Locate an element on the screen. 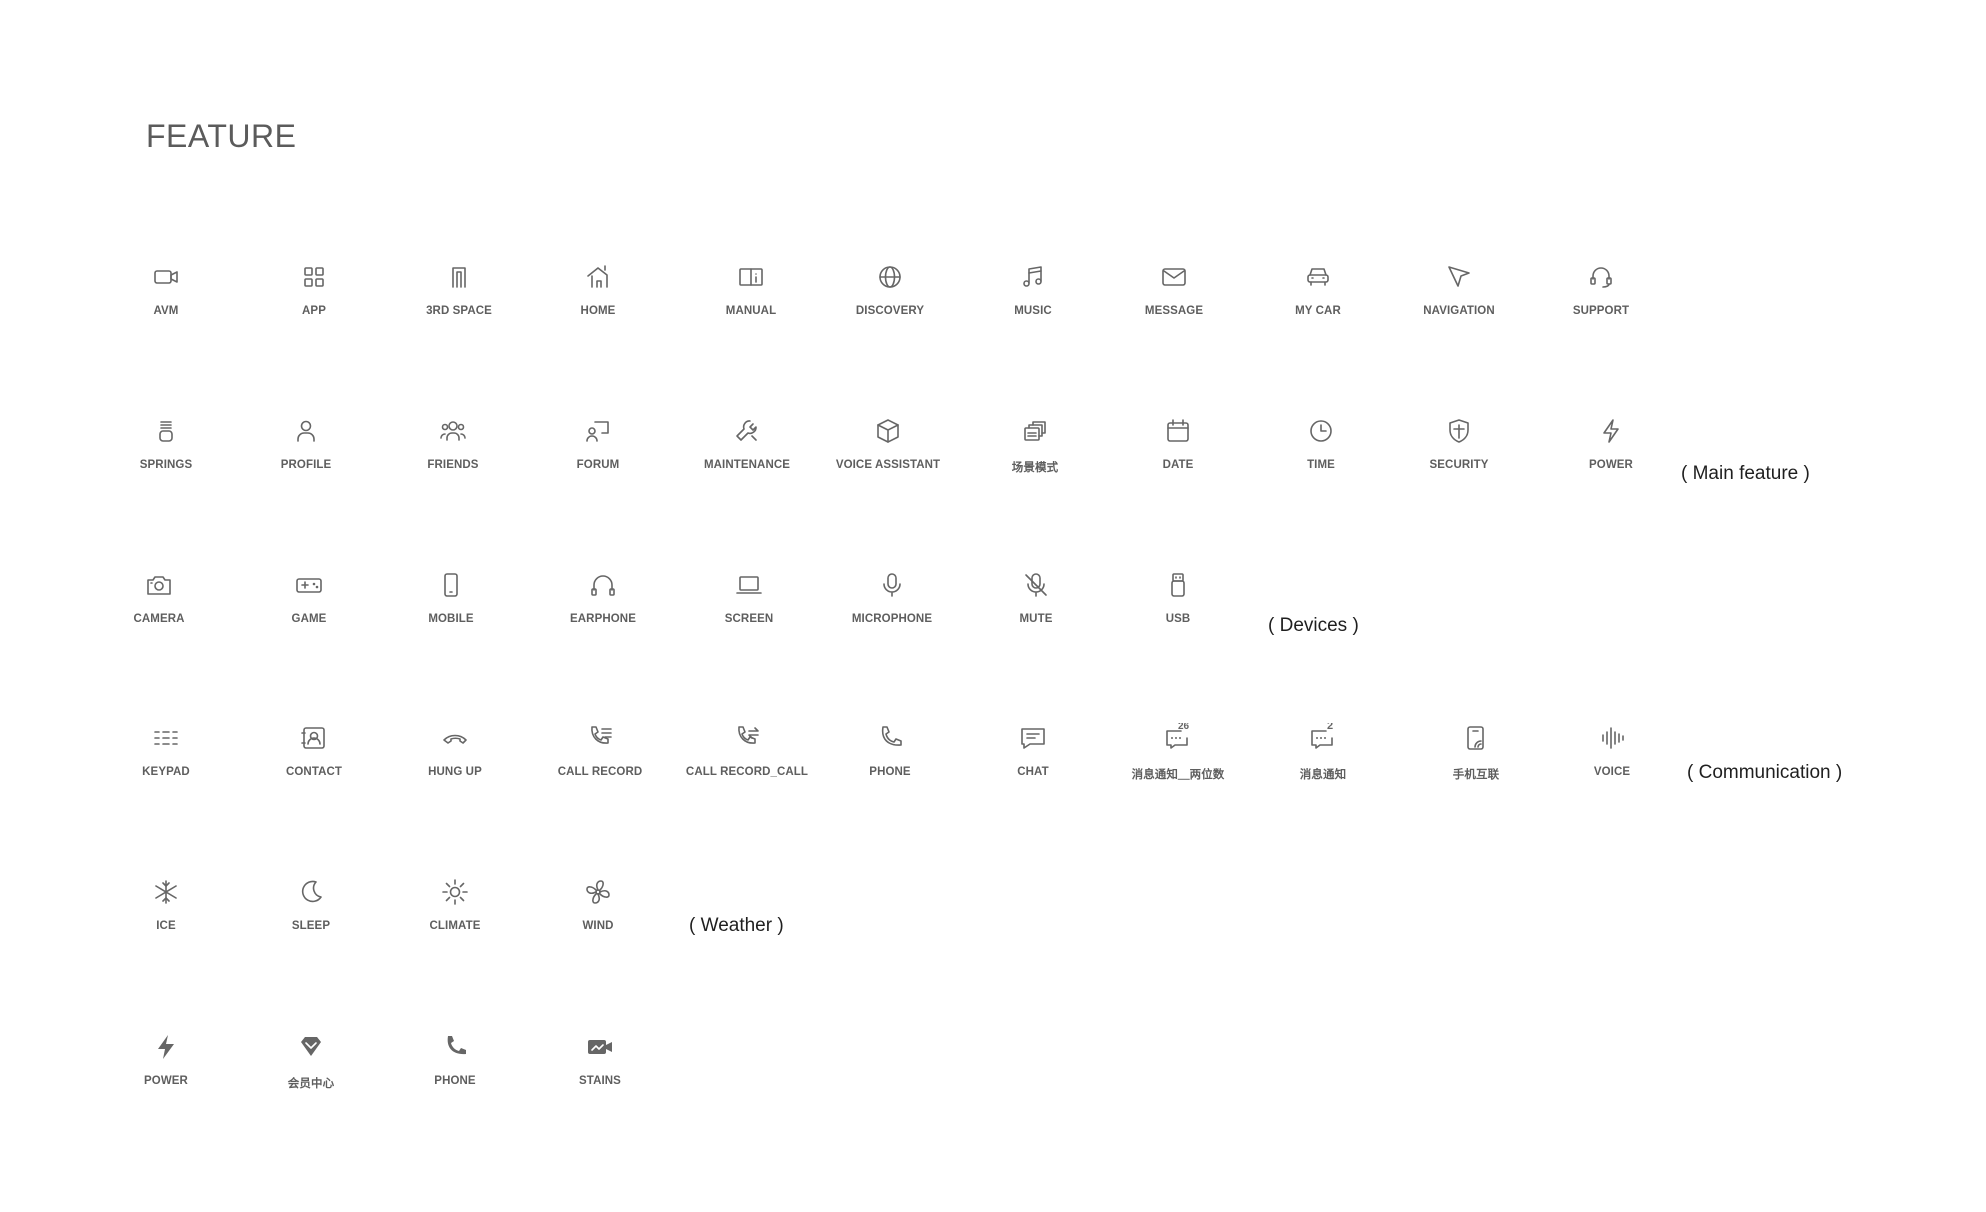  group-label: ( Weather ) is located at coordinates (736, 925).